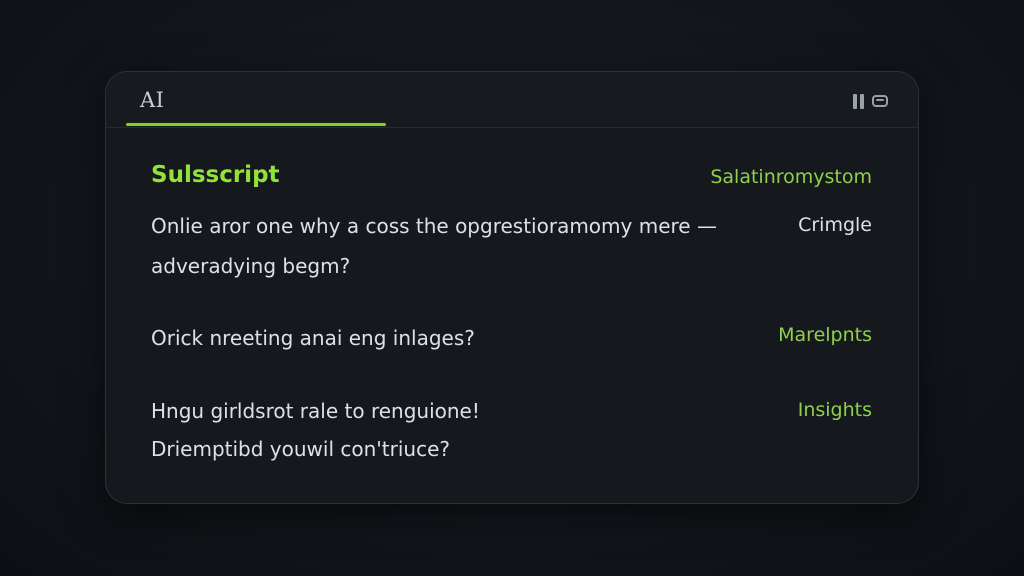 Image resolution: width=1024 pixels, height=576 pixels. I want to click on row-1-line-2: adveradying begm?, so click(251, 266).